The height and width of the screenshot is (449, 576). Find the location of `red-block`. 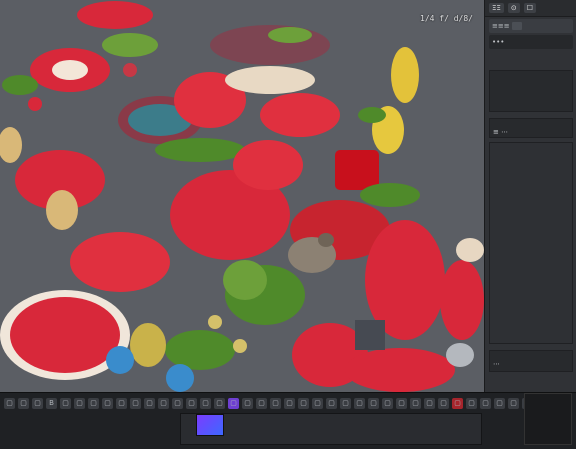

red-block is located at coordinates (357, 170).